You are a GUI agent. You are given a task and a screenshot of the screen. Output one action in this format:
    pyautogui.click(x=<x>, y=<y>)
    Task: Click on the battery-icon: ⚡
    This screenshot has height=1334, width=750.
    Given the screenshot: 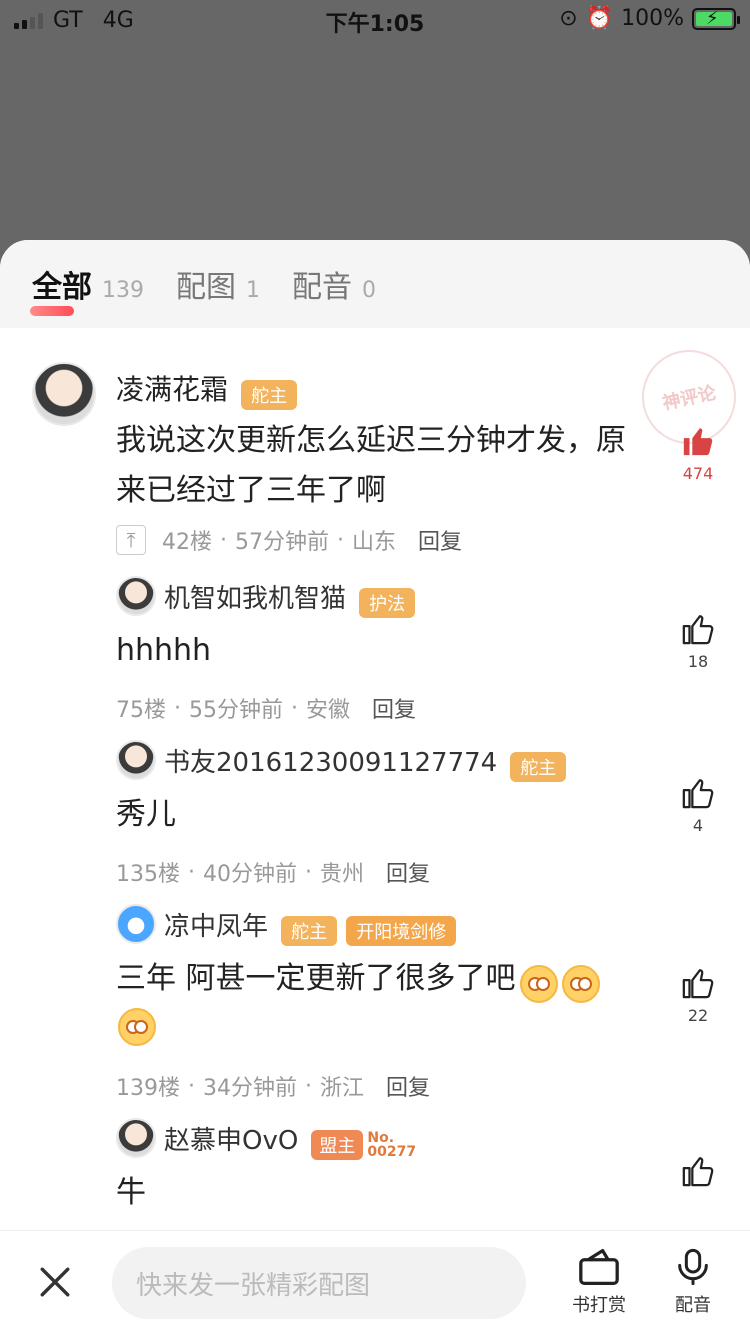 What is the action you would take?
    pyautogui.click(x=716, y=18)
    